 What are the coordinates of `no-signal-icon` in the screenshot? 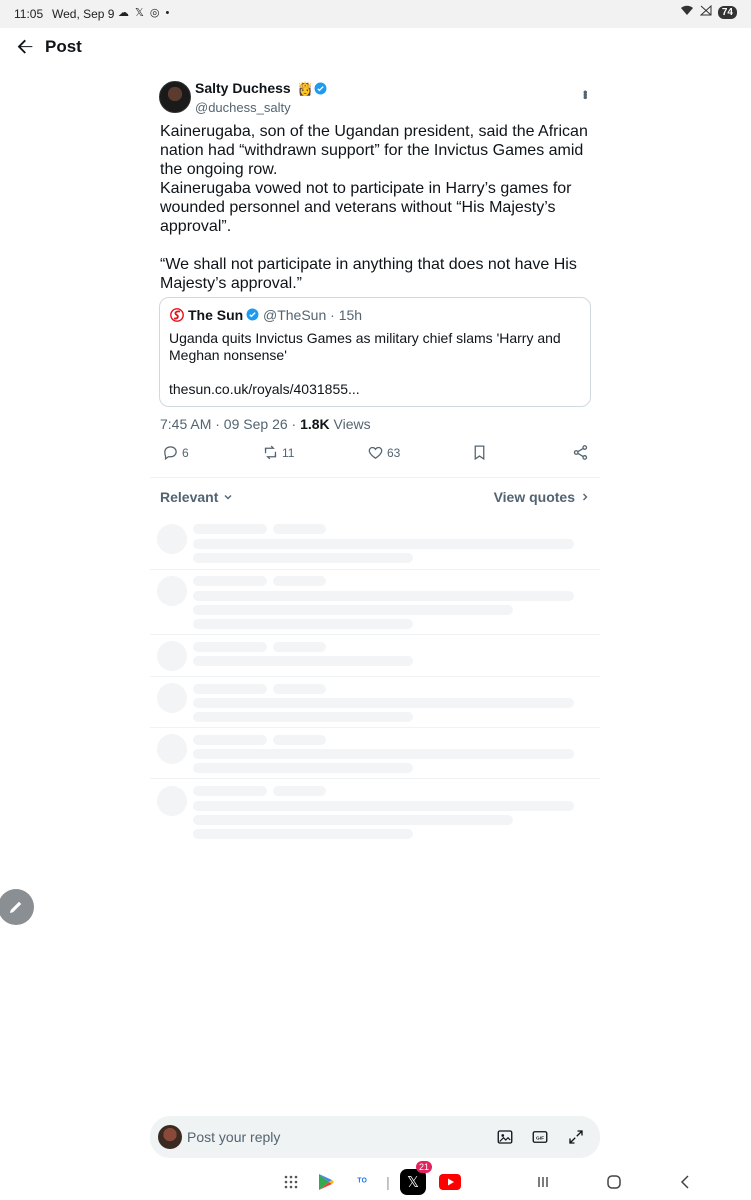 It's located at (705, 11).